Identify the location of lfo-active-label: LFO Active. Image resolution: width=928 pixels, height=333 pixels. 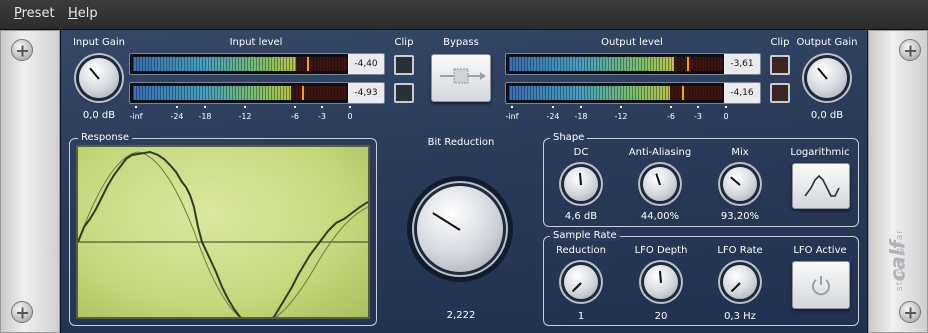
(820, 250).